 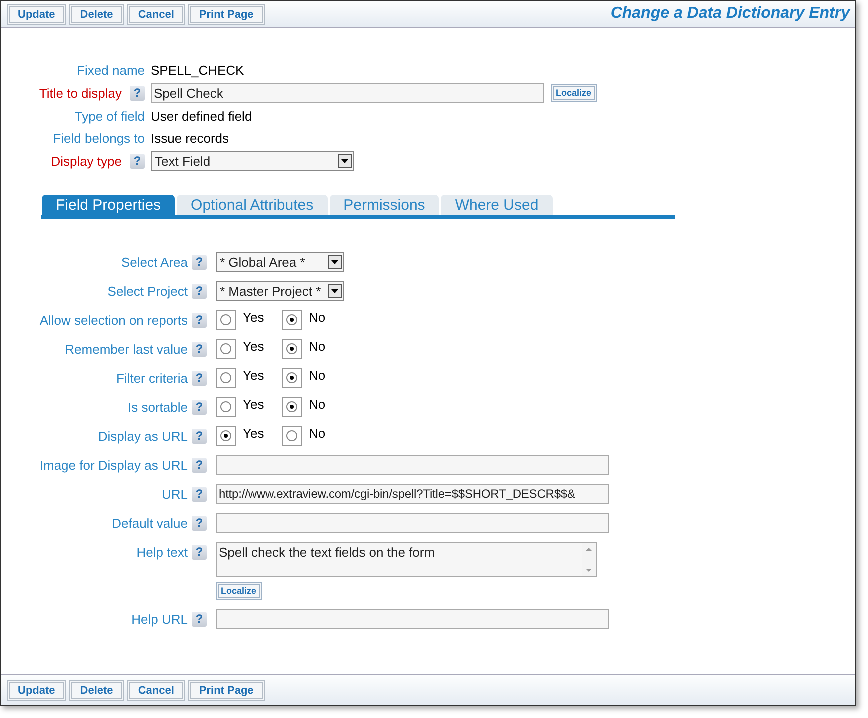 What do you see at coordinates (190, 138) in the screenshot?
I see `field-value: Issue records` at bounding box center [190, 138].